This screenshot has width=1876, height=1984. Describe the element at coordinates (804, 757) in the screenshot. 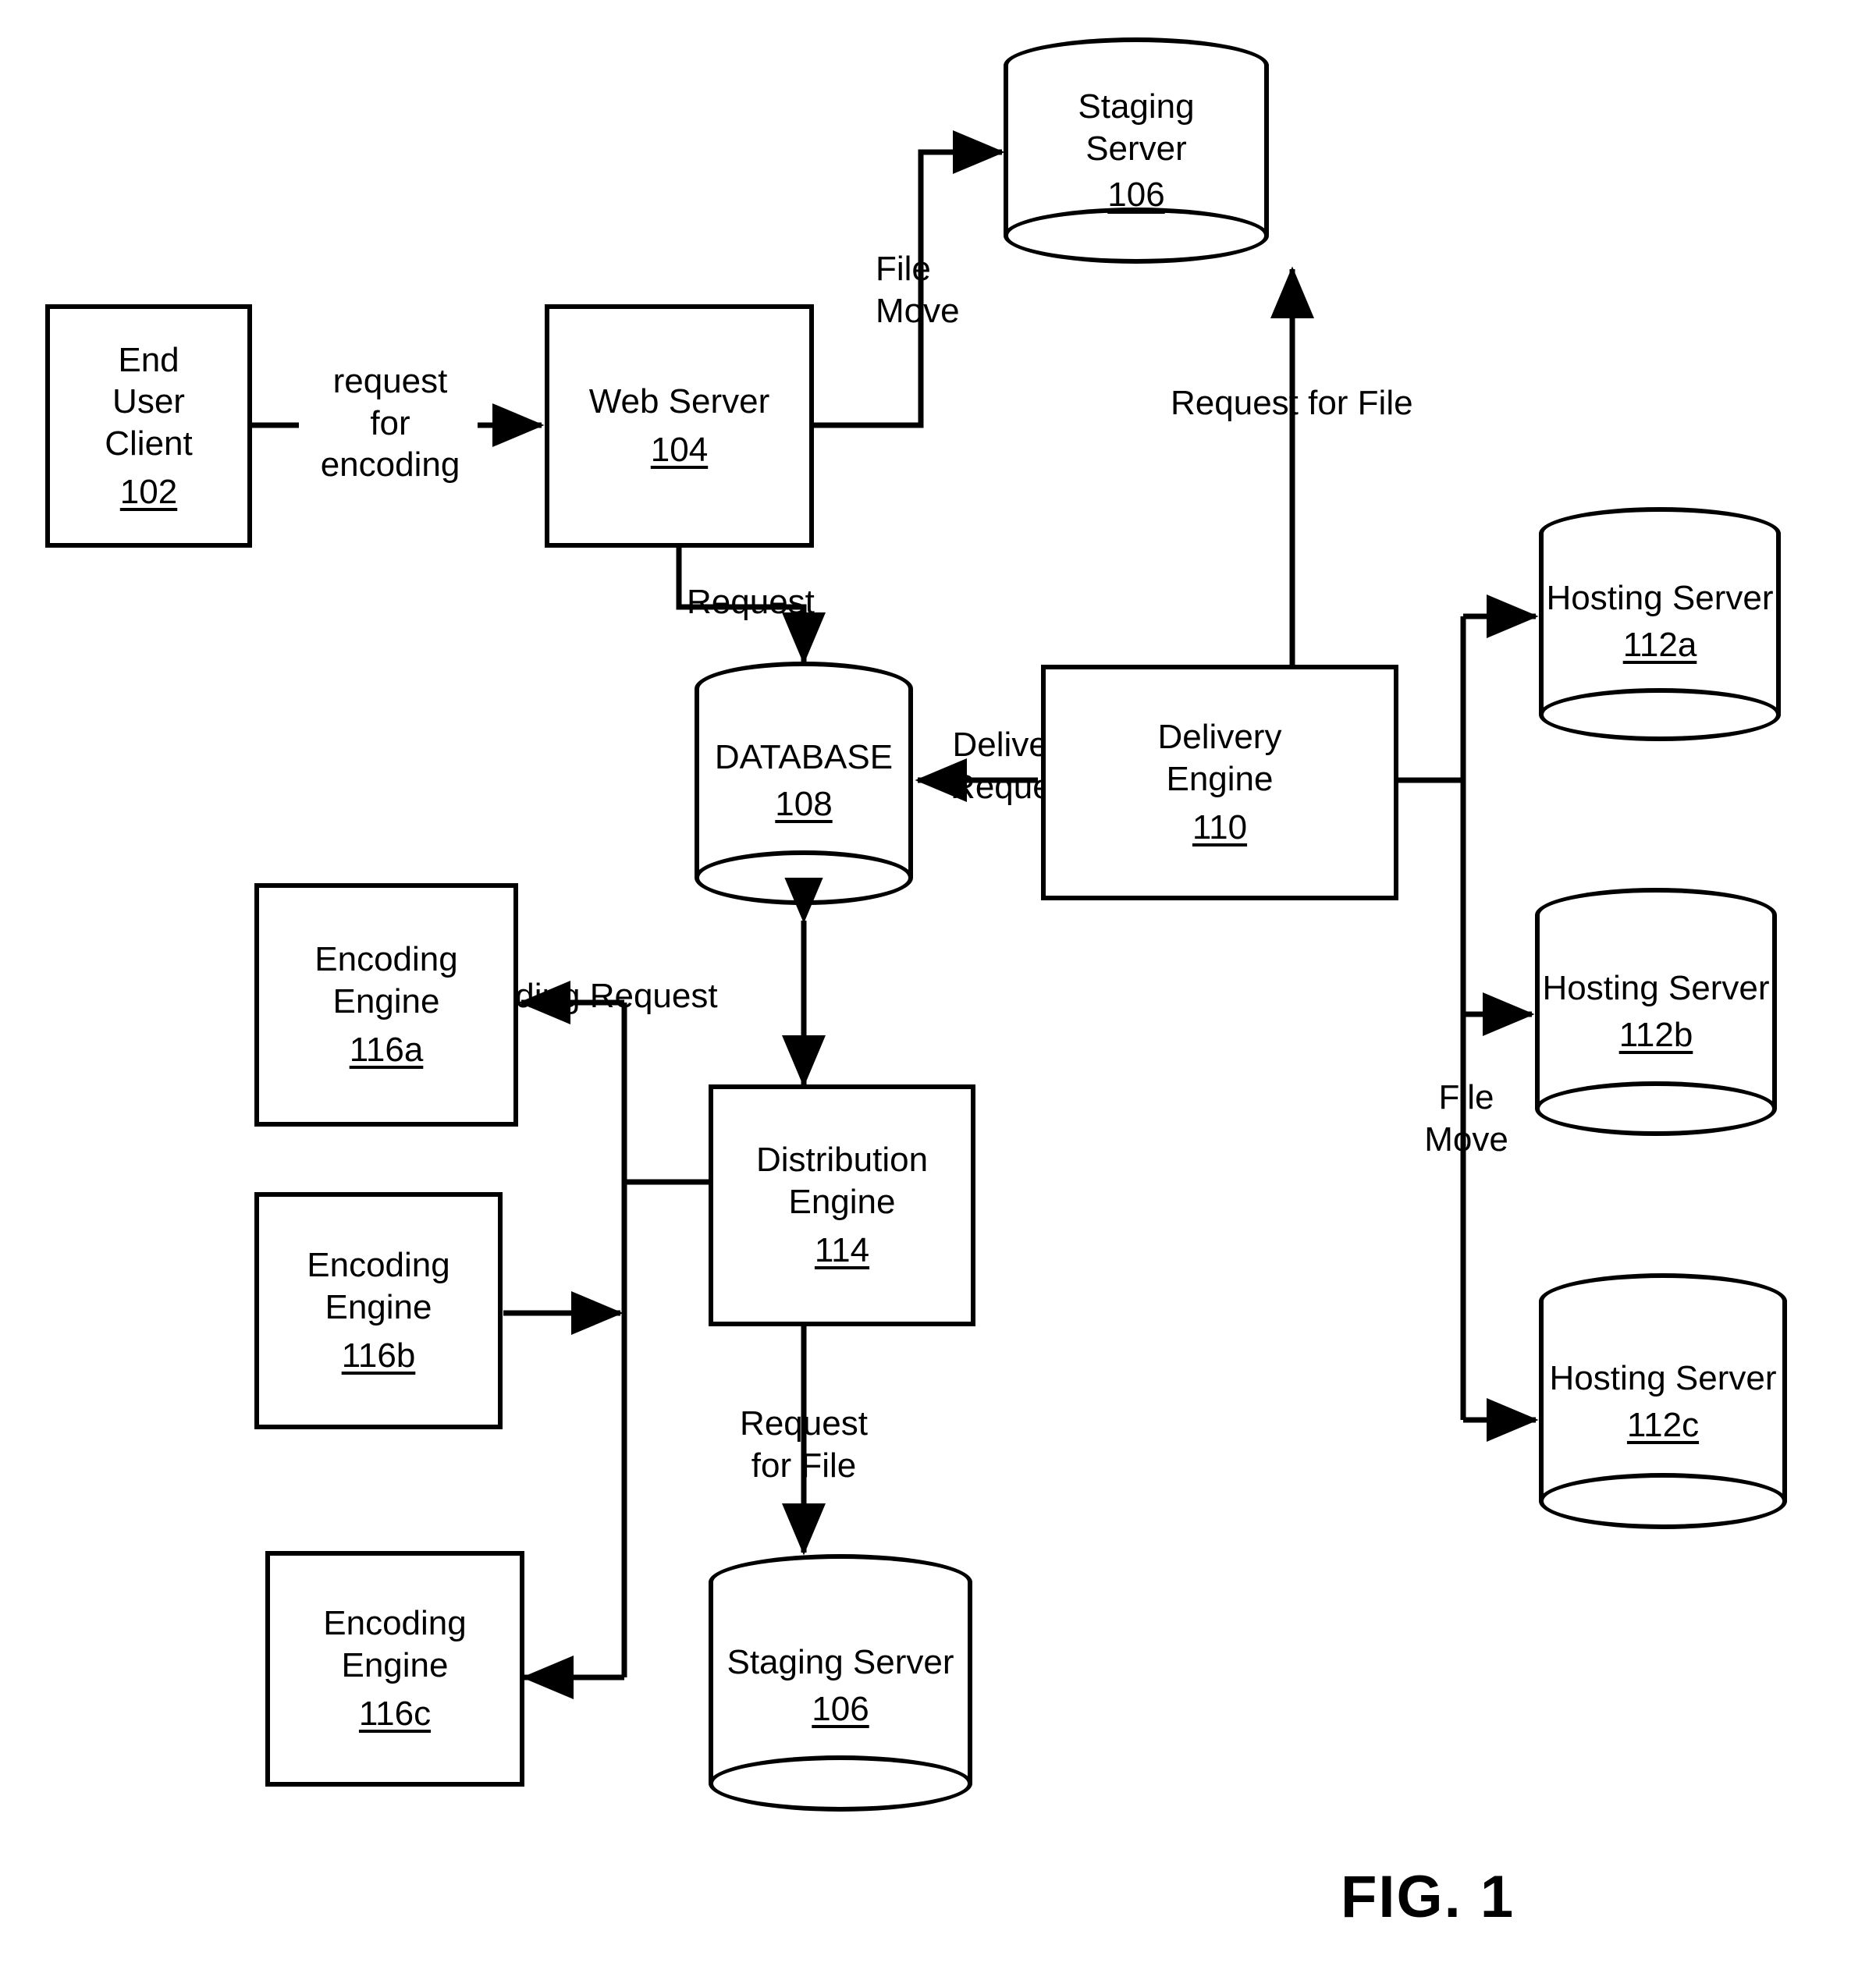

I see `database-line1: DATABASE` at that location.